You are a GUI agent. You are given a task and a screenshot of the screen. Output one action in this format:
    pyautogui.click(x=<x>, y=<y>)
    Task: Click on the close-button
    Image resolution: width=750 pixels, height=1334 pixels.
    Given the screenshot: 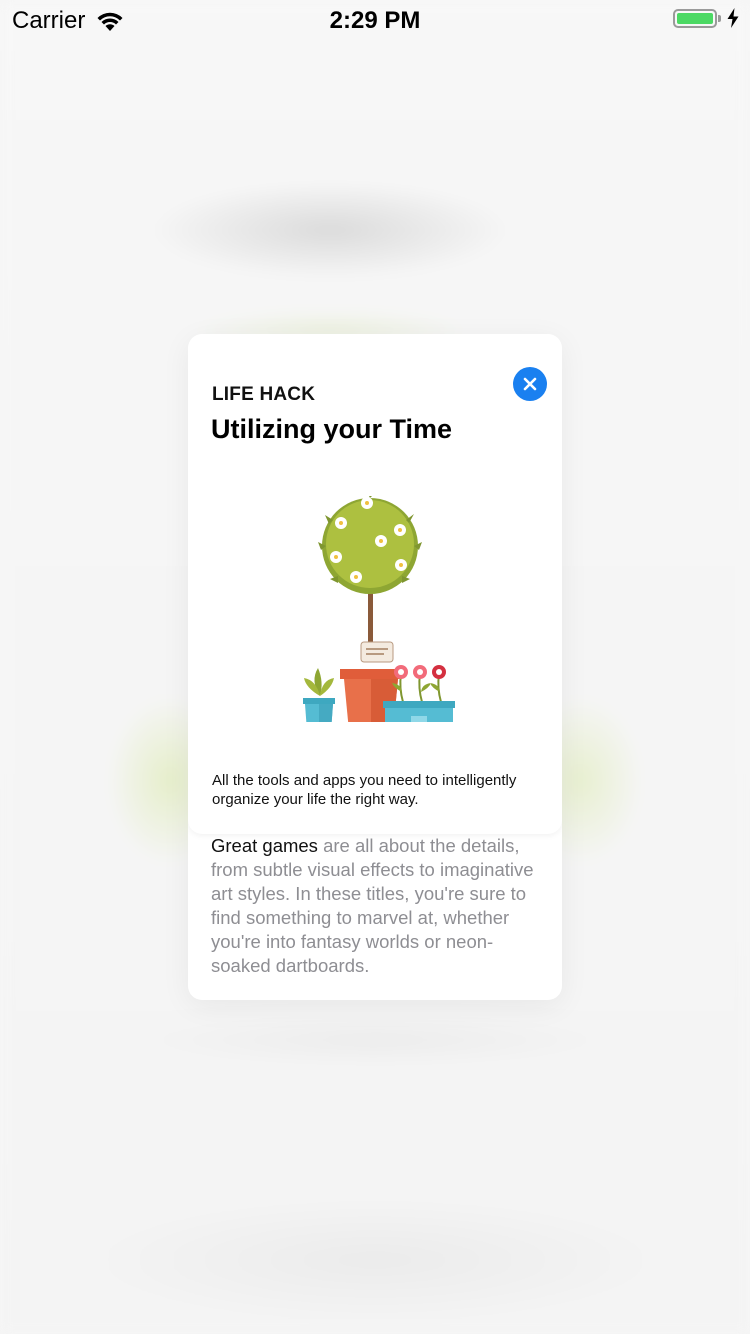 What is the action you would take?
    pyautogui.click(x=530, y=384)
    